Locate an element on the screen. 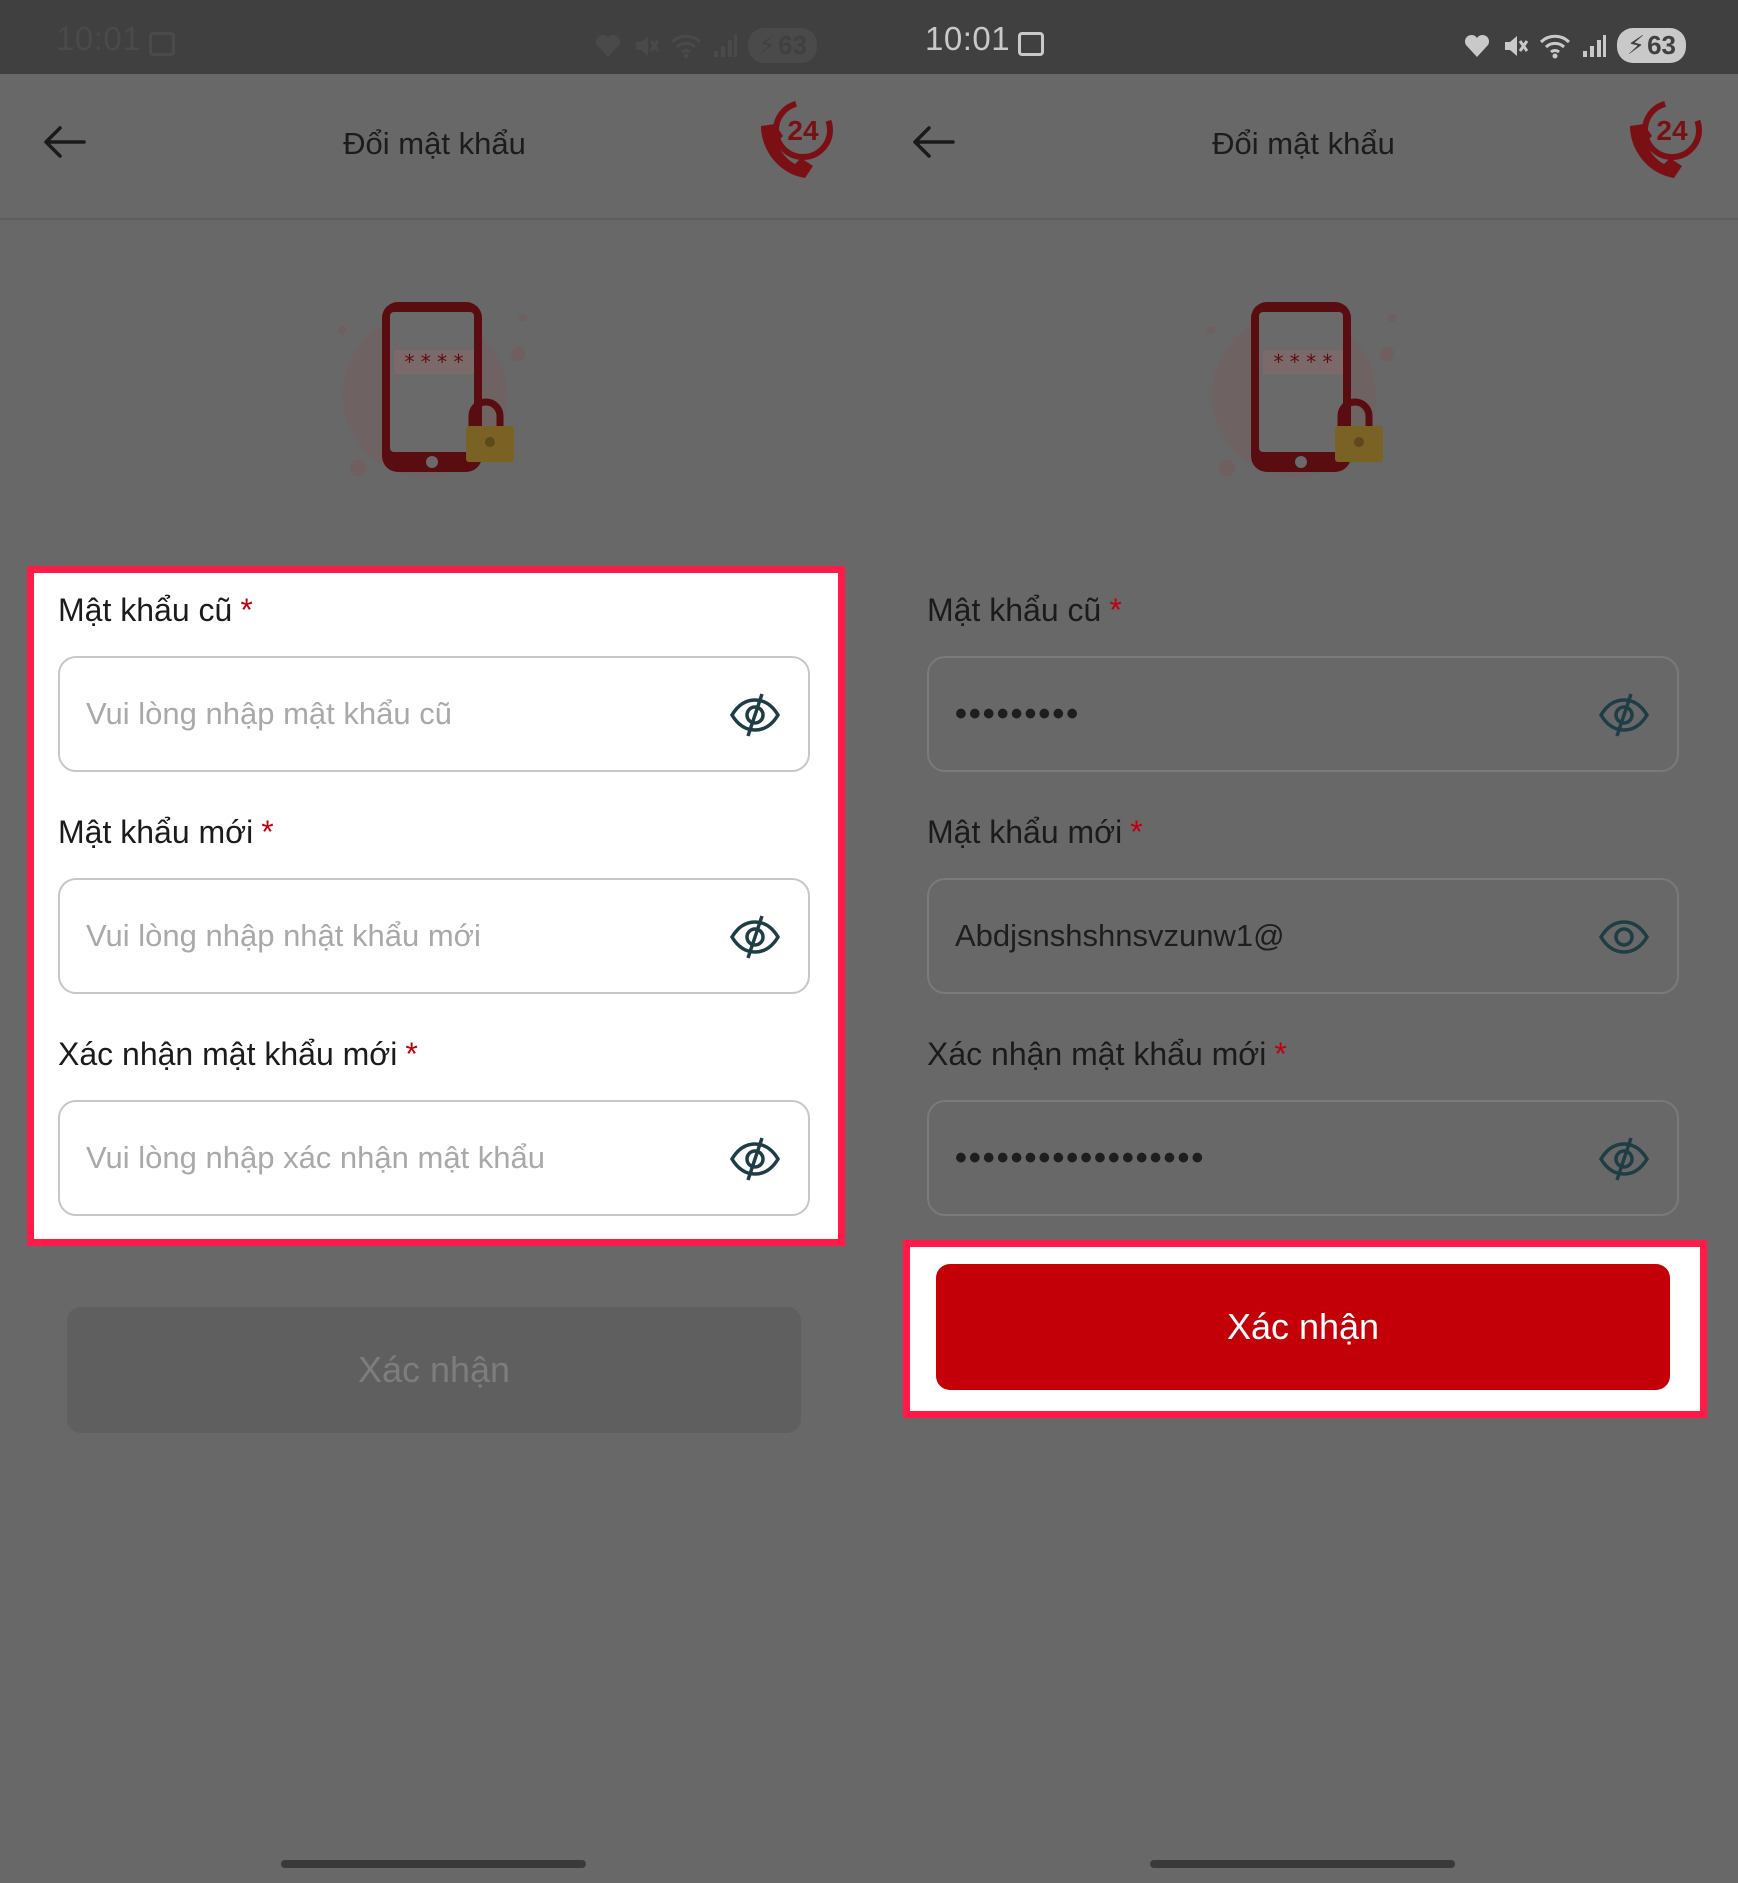 This screenshot has width=1738, height=1883. submit-button-disabled: Xác nhận is located at coordinates (434, 1370).